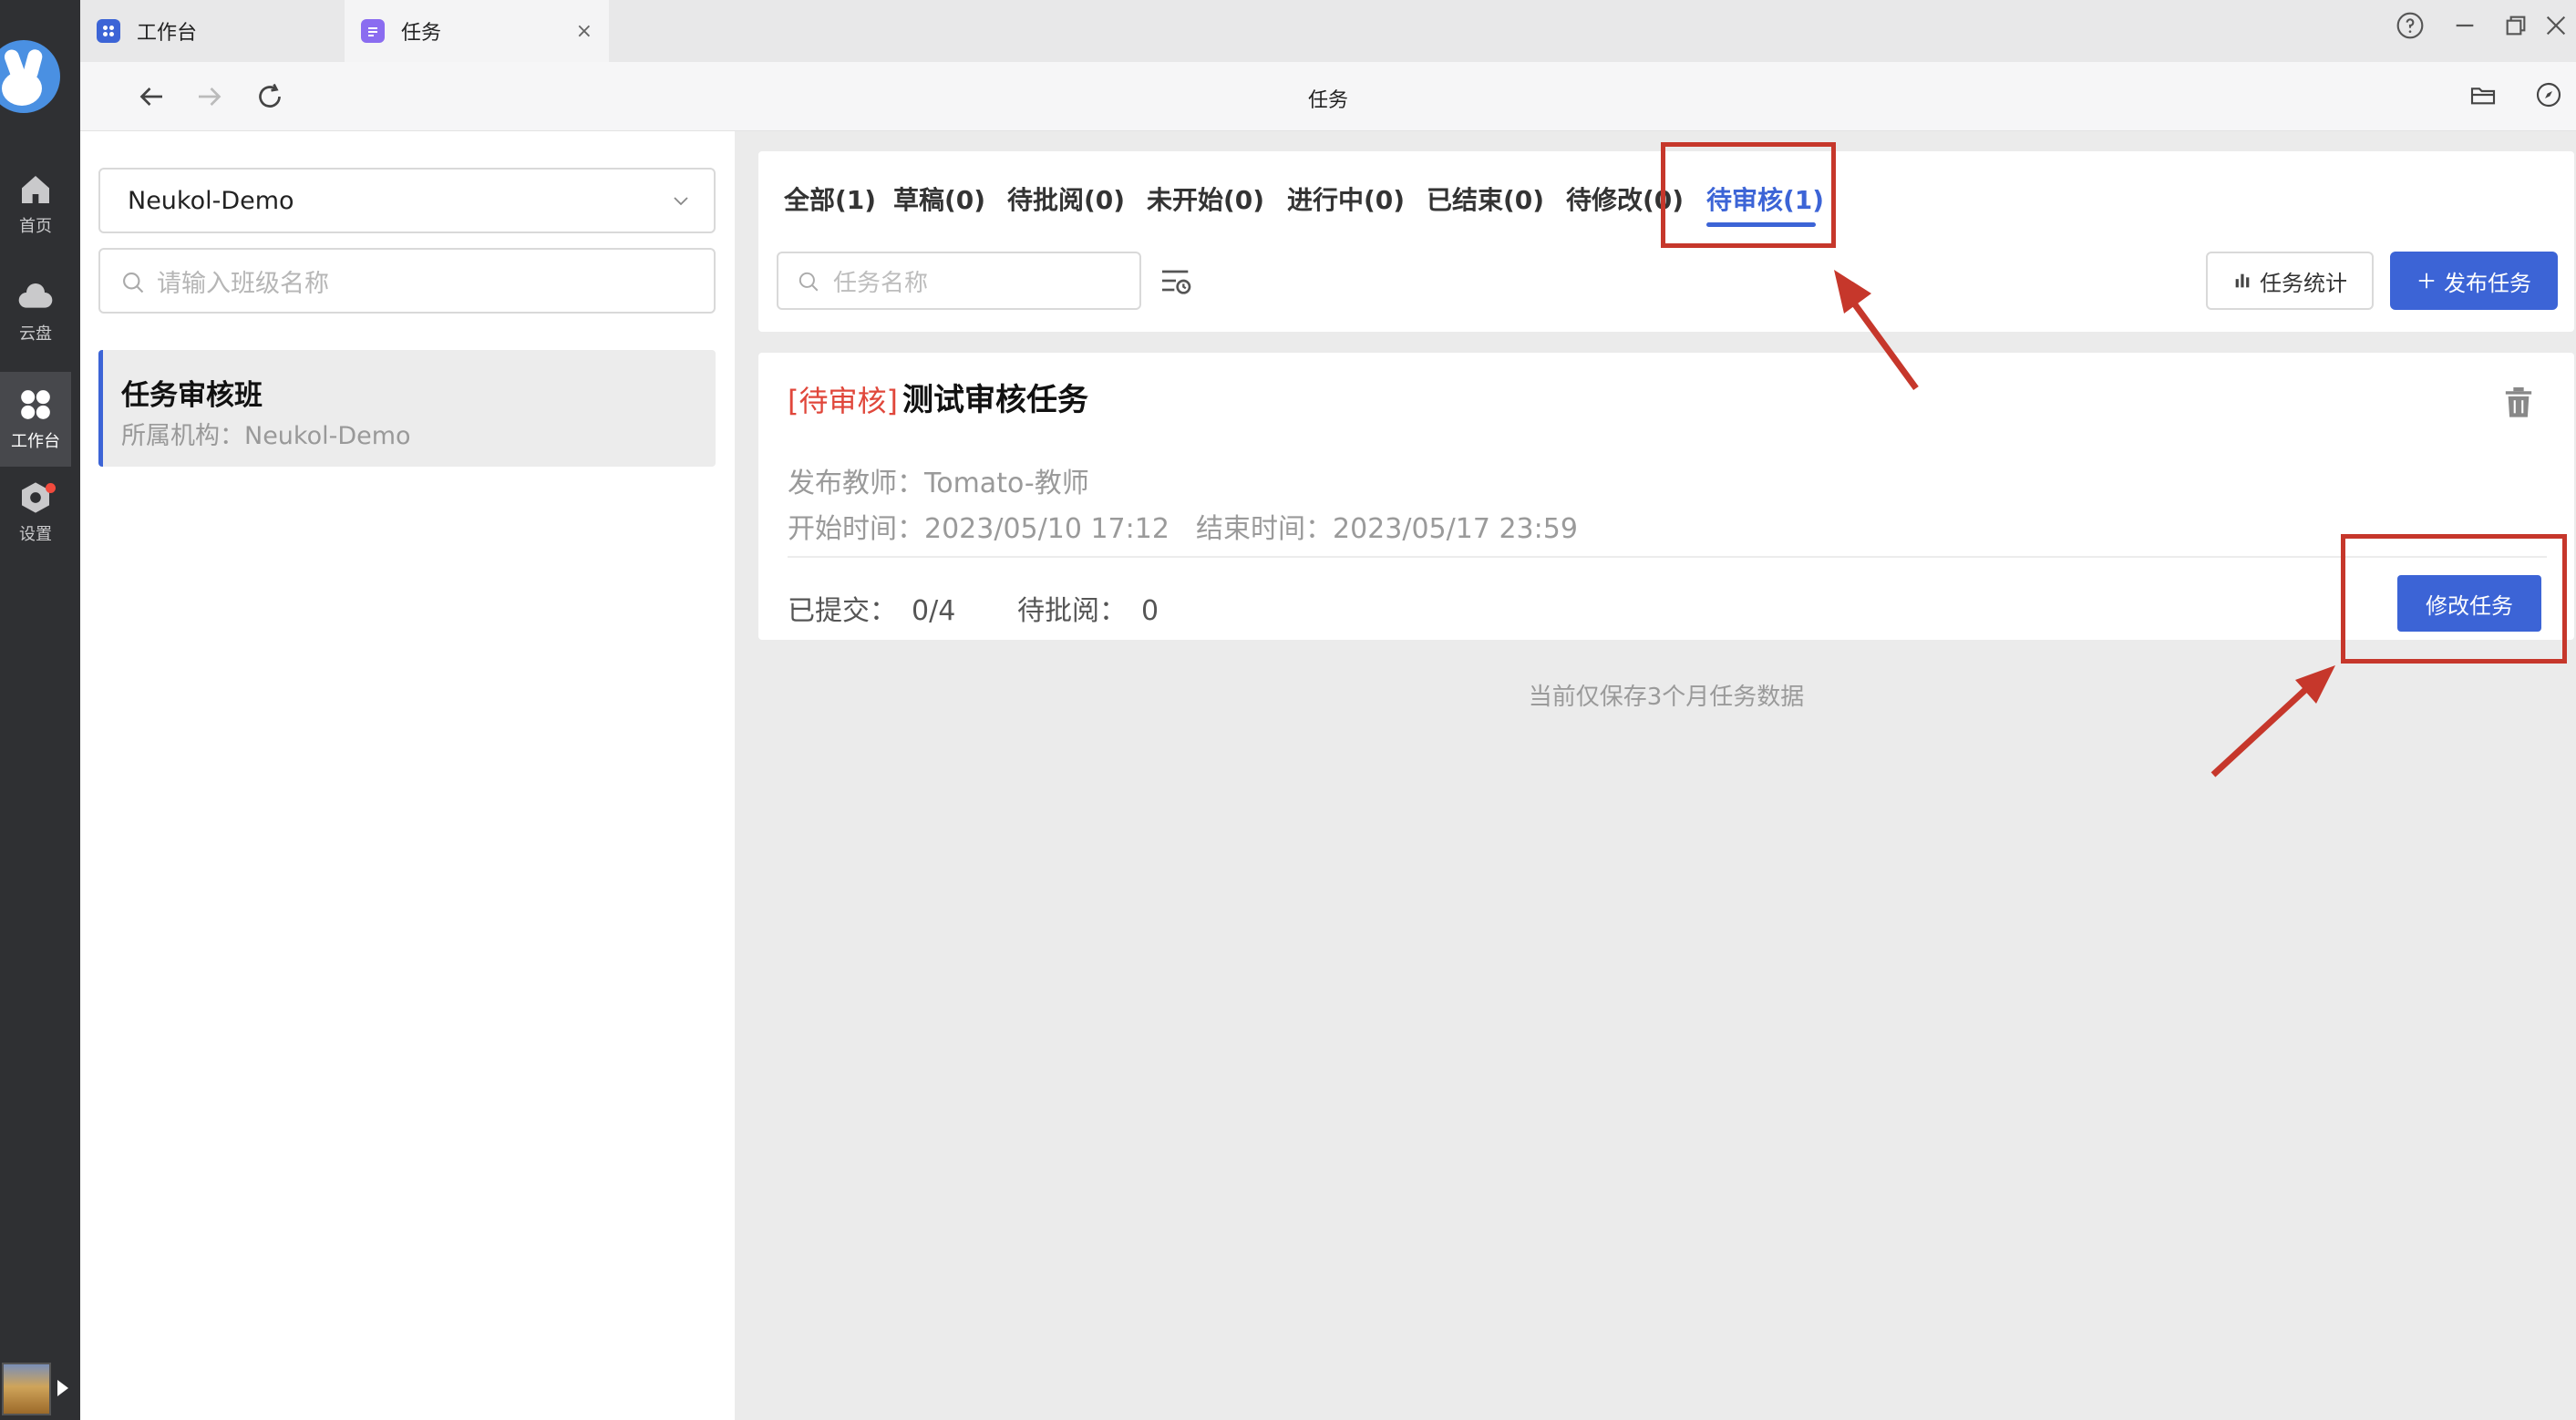  I want to click on rail-item-label: 云盘, so click(35, 334).